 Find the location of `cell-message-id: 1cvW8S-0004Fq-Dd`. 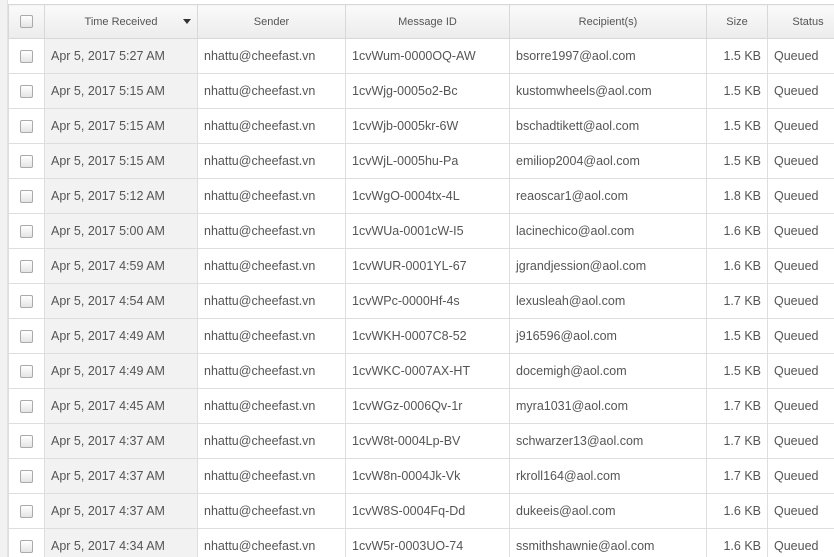

cell-message-id: 1cvW8S-0004Fq-Dd is located at coordinates (427, 511).